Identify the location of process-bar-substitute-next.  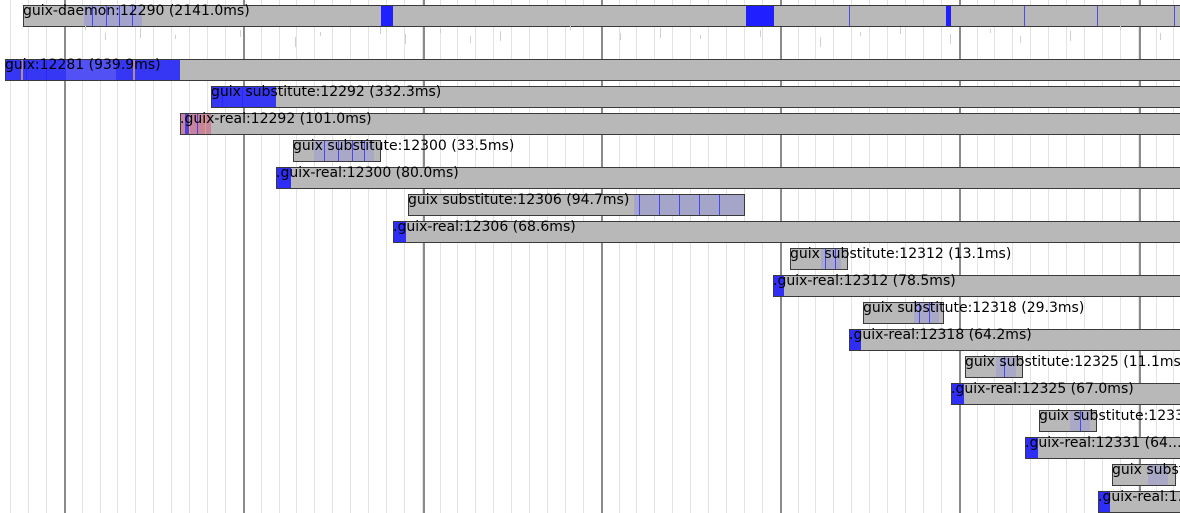
(1144, 475).